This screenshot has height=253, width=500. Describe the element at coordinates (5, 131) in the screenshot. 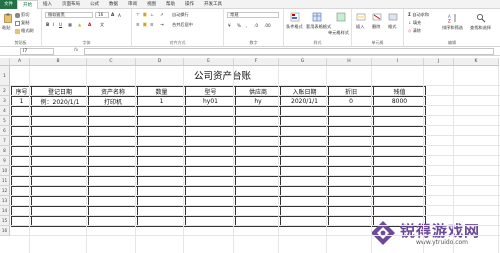

I see `row-header-6: 6` at that location.